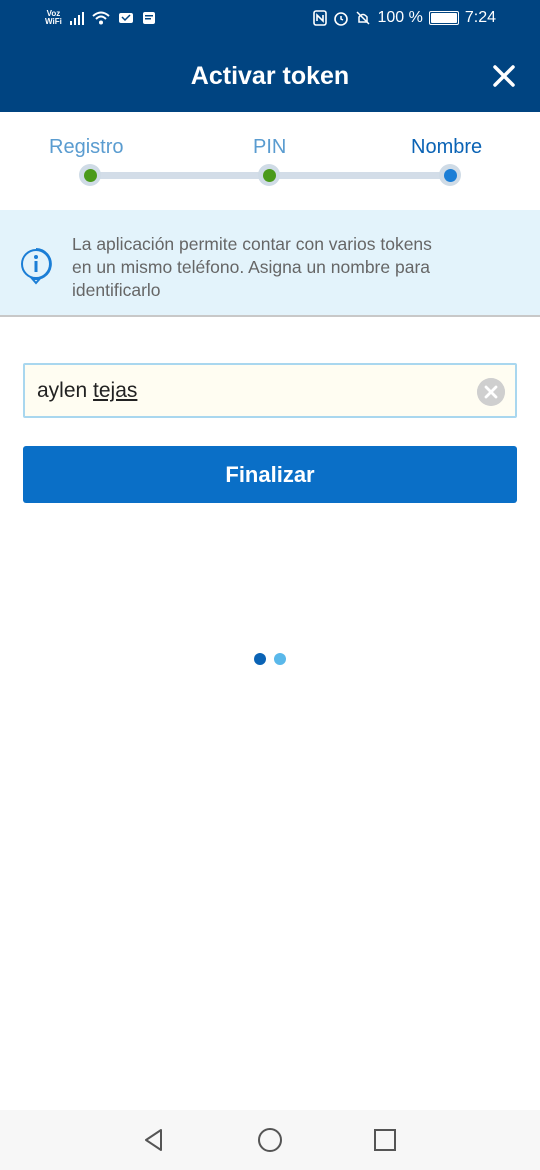 This screenshot has height=1170, width=540. What do you see at coordinates (504, 76) in the screenshot?
I see `close-icon` at bounding box center [504, 76].